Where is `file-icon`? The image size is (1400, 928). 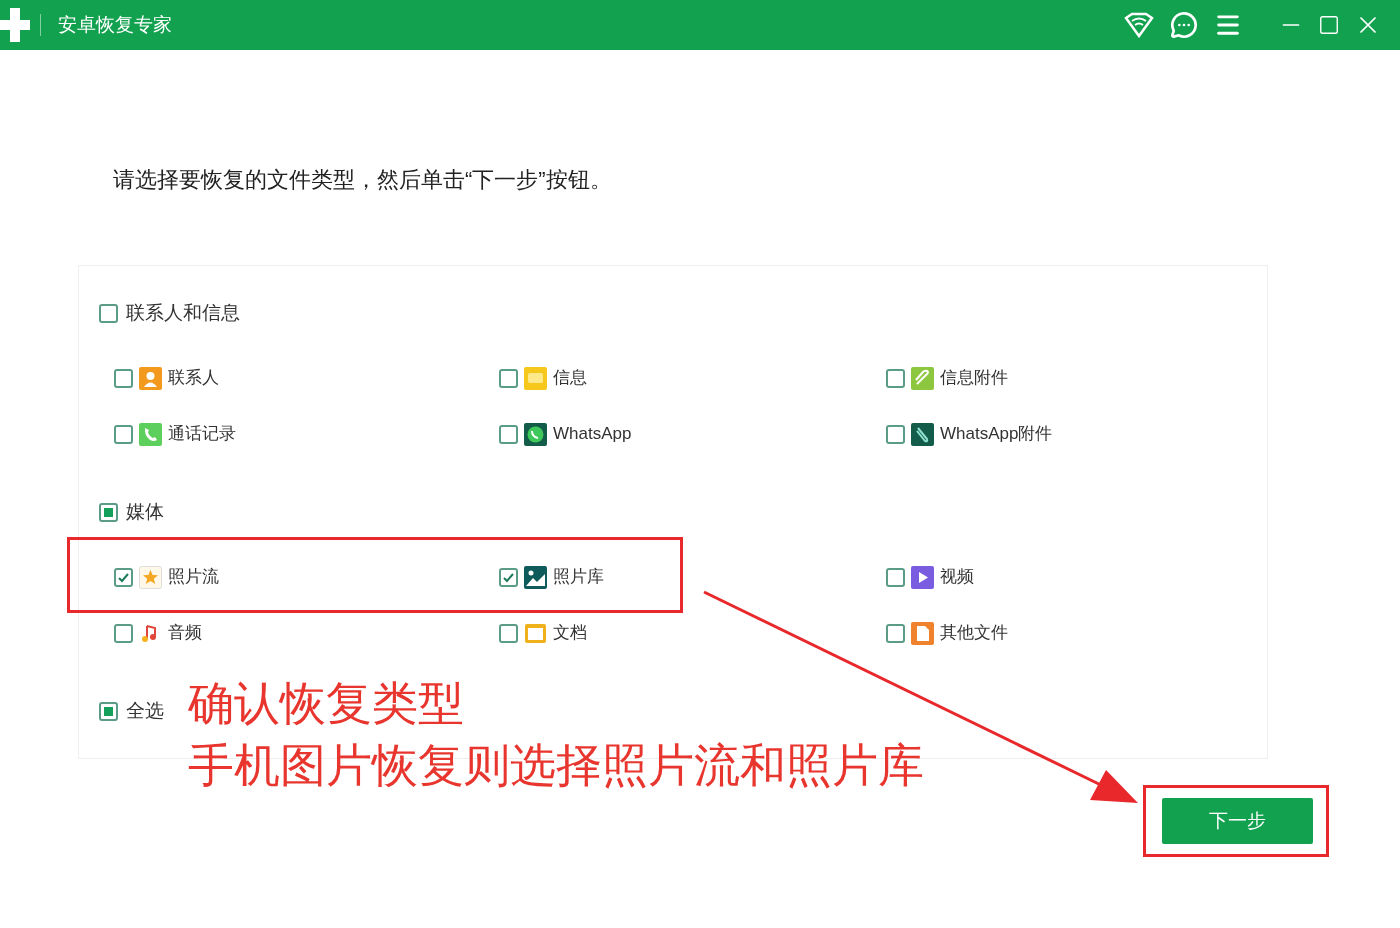
file-icon is located at coordinates (922, 633).